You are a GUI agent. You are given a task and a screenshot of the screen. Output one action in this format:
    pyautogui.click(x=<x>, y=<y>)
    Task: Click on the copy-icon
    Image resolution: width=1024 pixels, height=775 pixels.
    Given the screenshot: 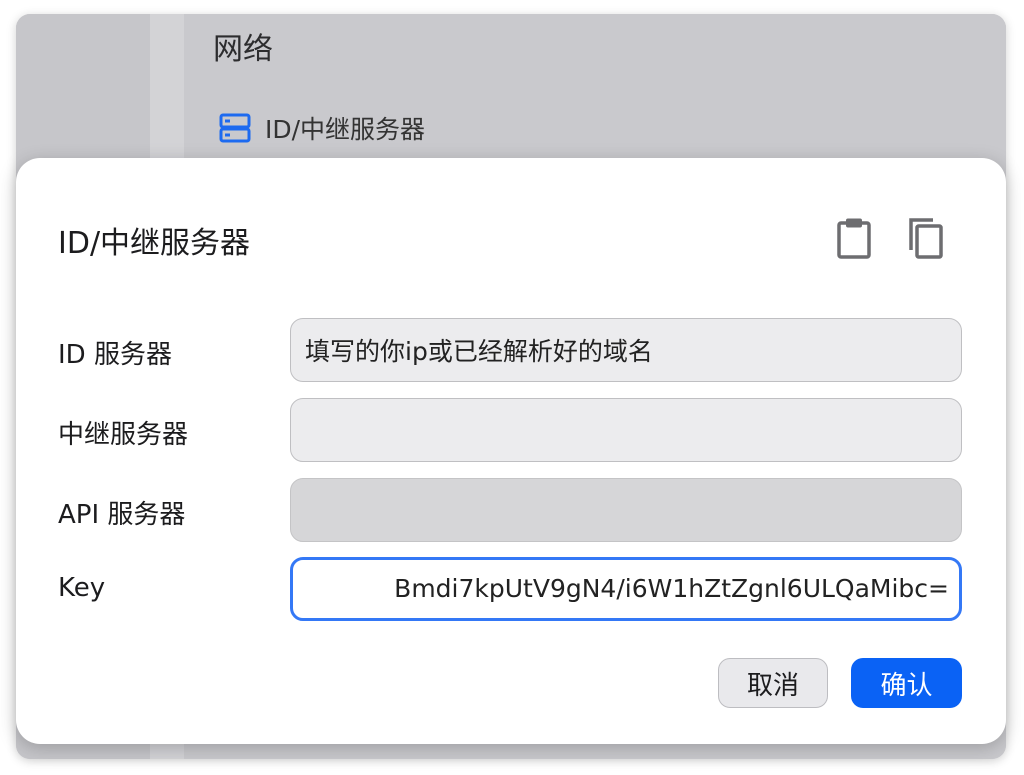 What is the action you would take?
    pyautogui.click(x=925, y=238)
    